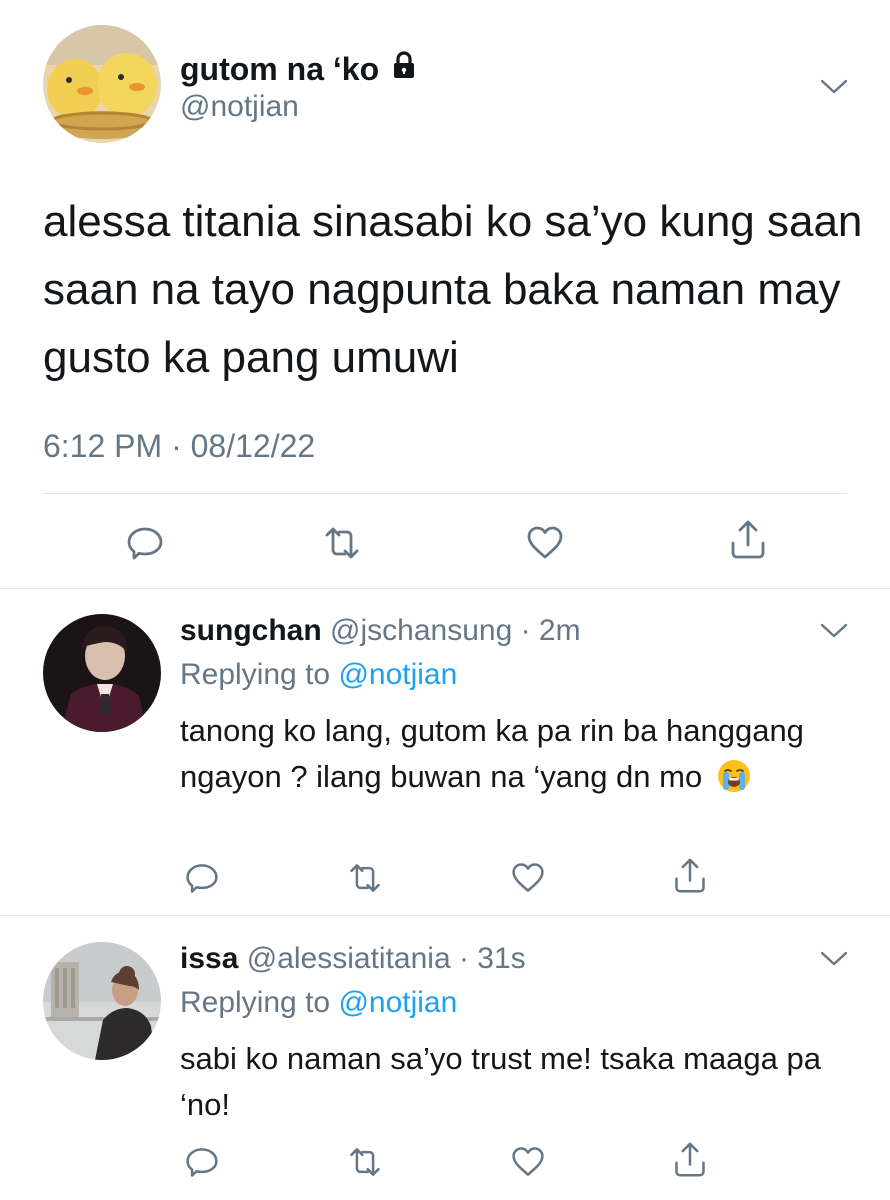 This screenshot has height=1200, width=890. Describe the element at coordinates (279, 69) in the screenshot. I see `display-name-text: gutom na ‘ko` at that location.